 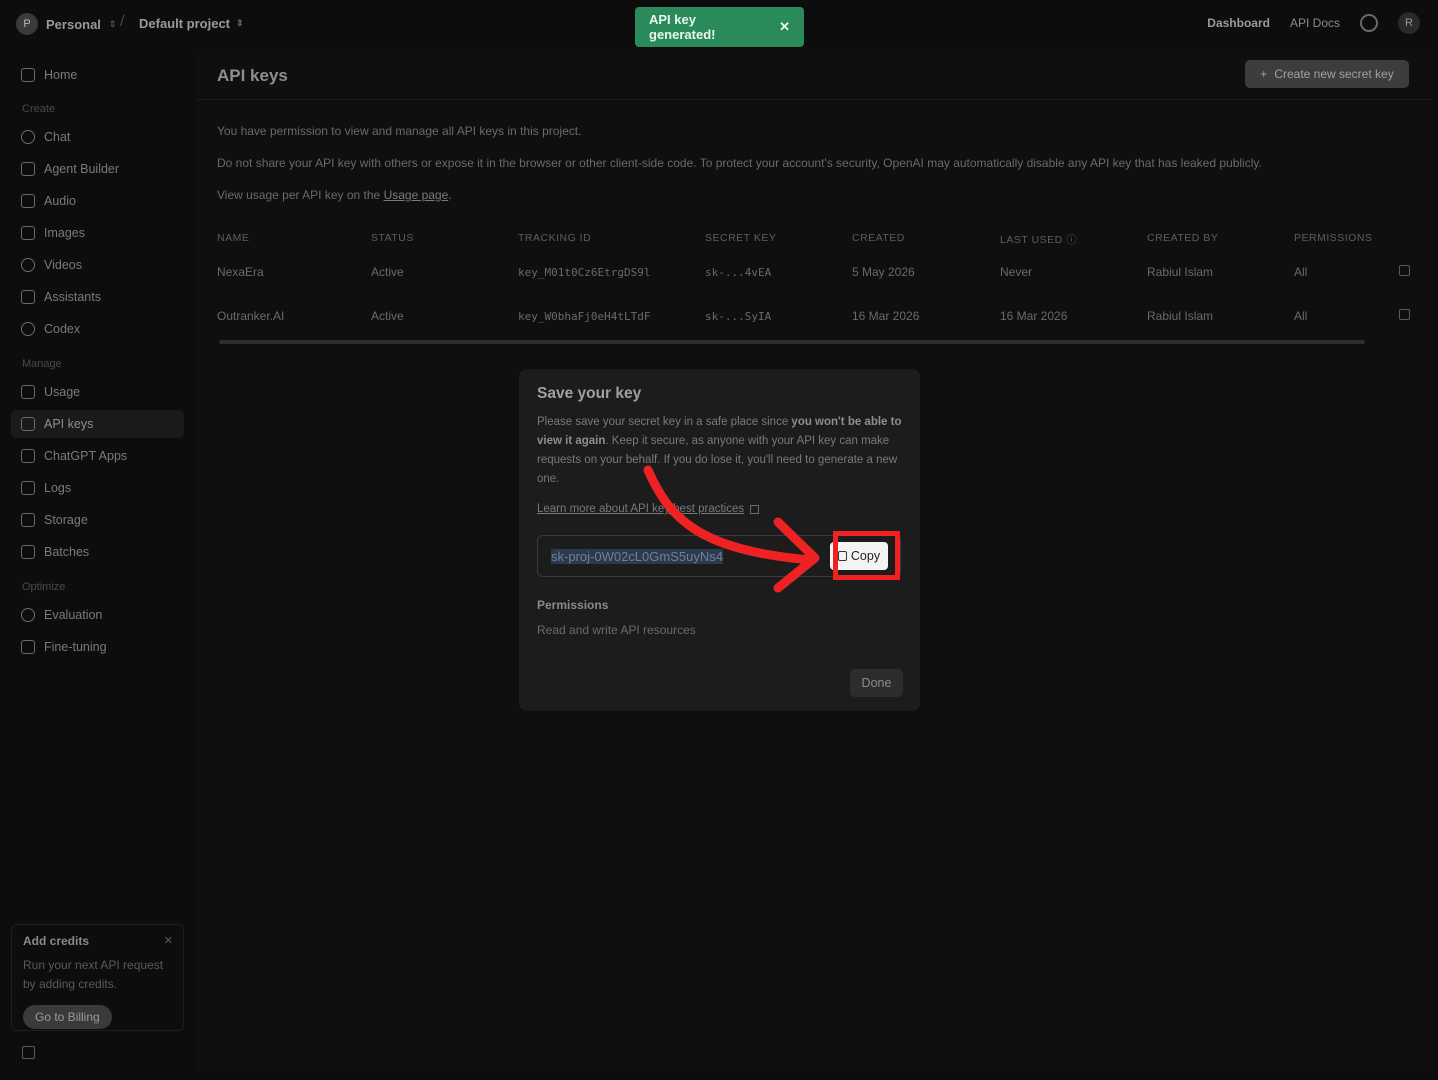 I want to click on table-cell: sk-...4vEA, so click(x=738, y=272).